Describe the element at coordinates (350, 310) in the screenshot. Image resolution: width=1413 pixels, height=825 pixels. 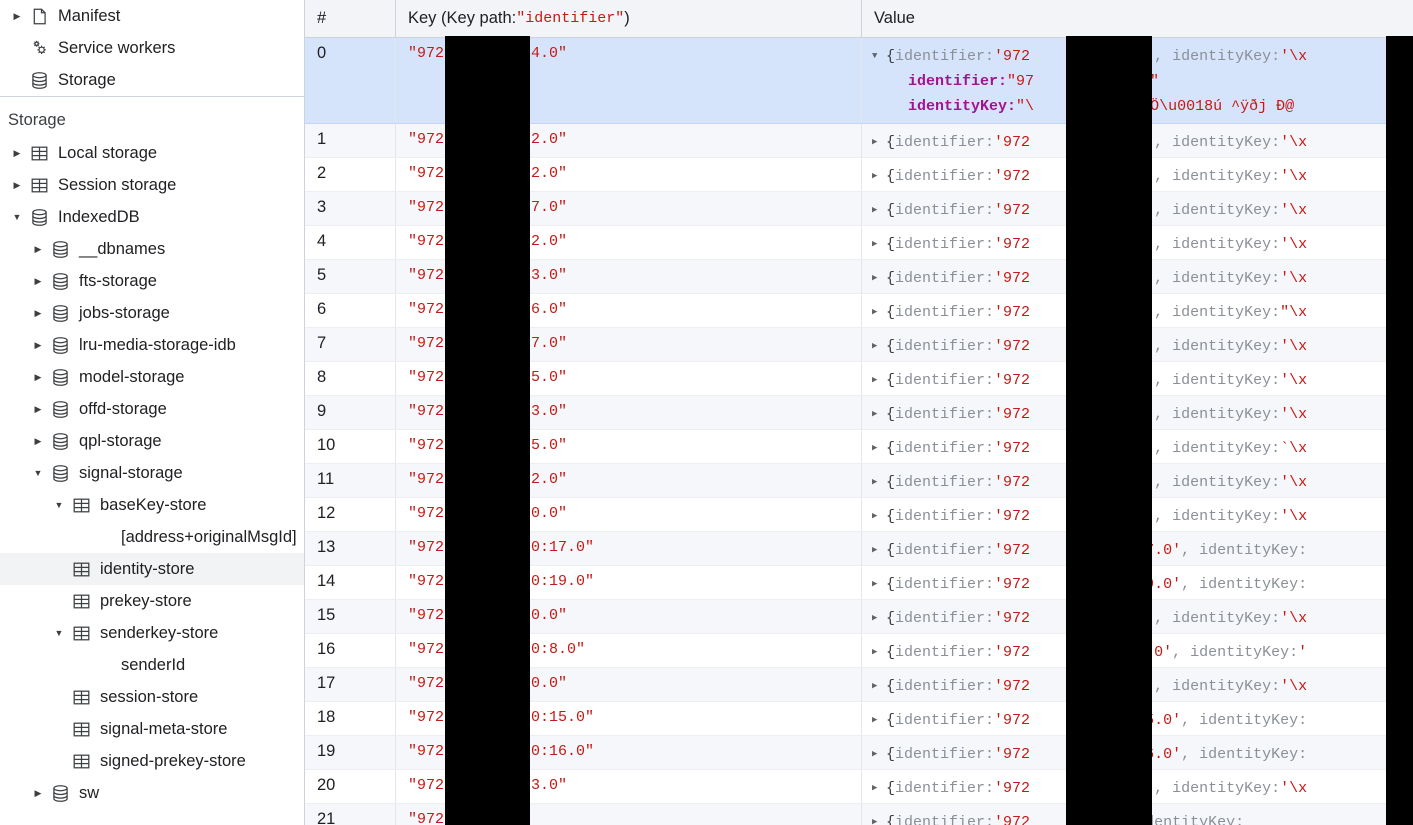
I see `row-index-cell: 6` at that location.